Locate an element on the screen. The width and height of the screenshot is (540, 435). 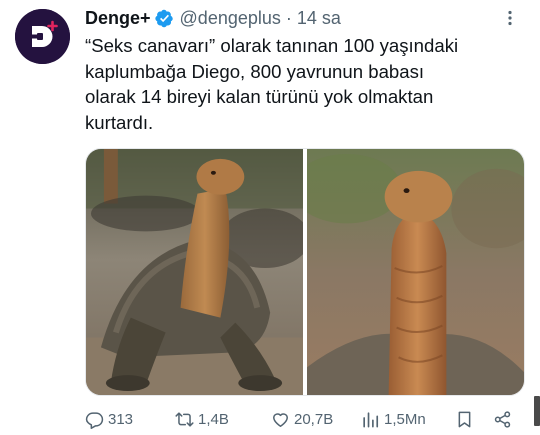
views-icon is located at coordinates (370, 419).